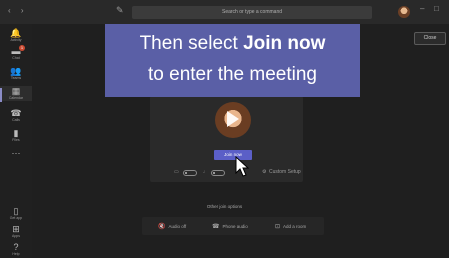  I want to click on add-room-option: ⊡ Add a room, so click(290, 226).